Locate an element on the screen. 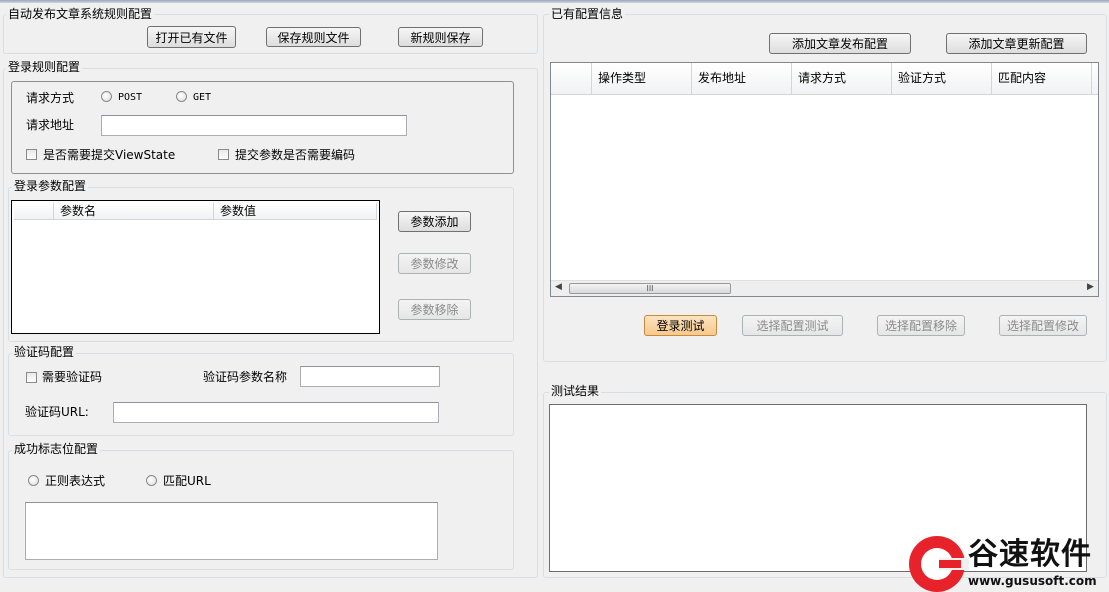  captcha-url-input is located at coordinates (276, 412).